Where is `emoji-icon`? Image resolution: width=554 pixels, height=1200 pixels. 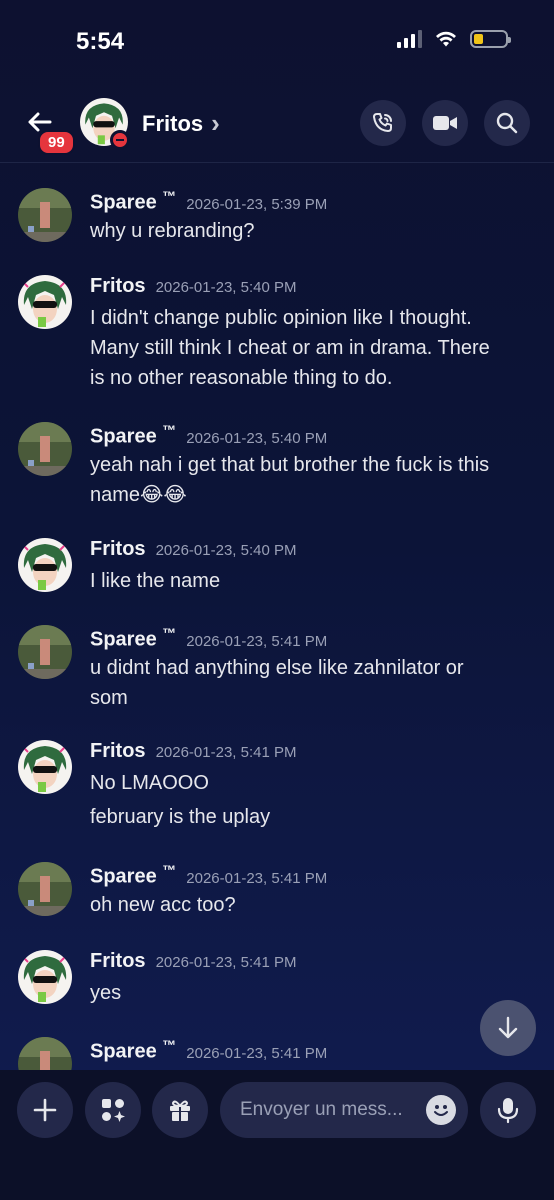 emoji-icon is located at coordinates (441, 1110).